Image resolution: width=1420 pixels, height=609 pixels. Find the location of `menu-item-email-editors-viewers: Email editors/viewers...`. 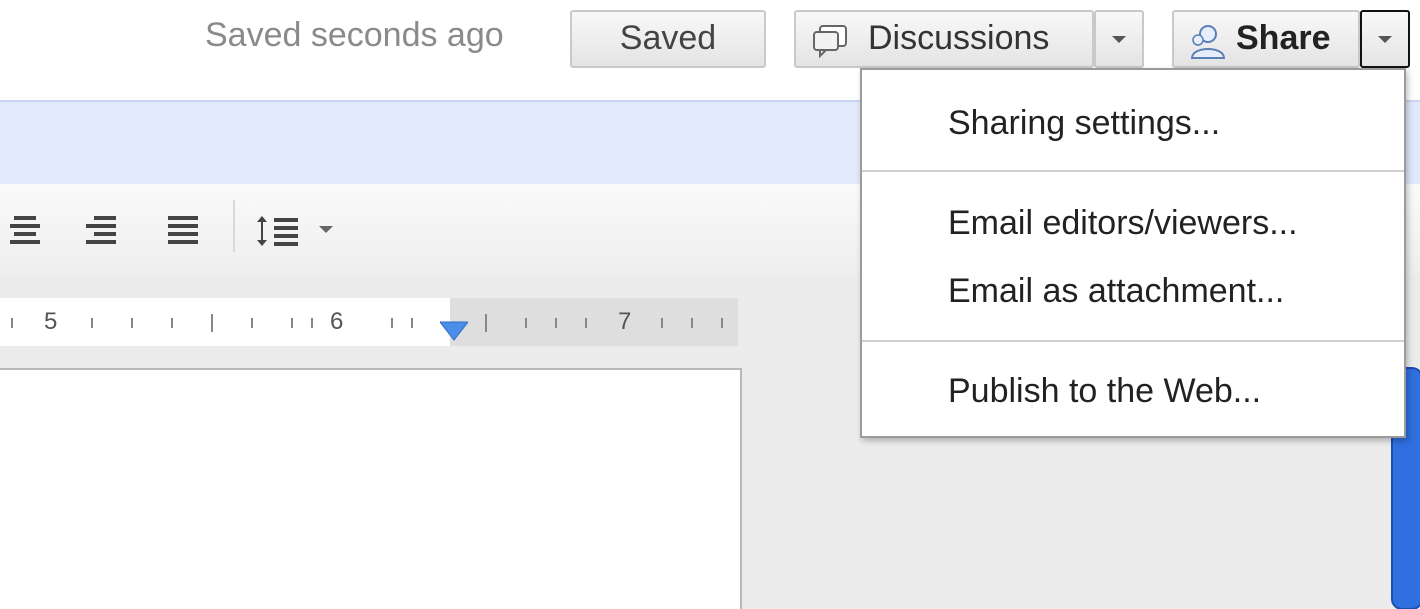

menu-item-email-editors-viewers: Email editors/viewers... is located at coordinates (1123, 223).